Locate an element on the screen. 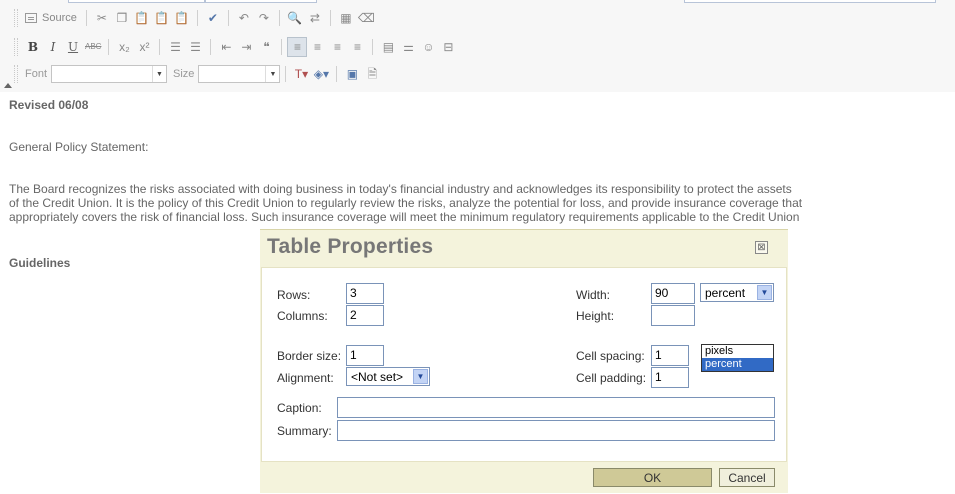 This screenshot has width=955, height=494. table-button: ▤ is located at coordinates (388, 47).